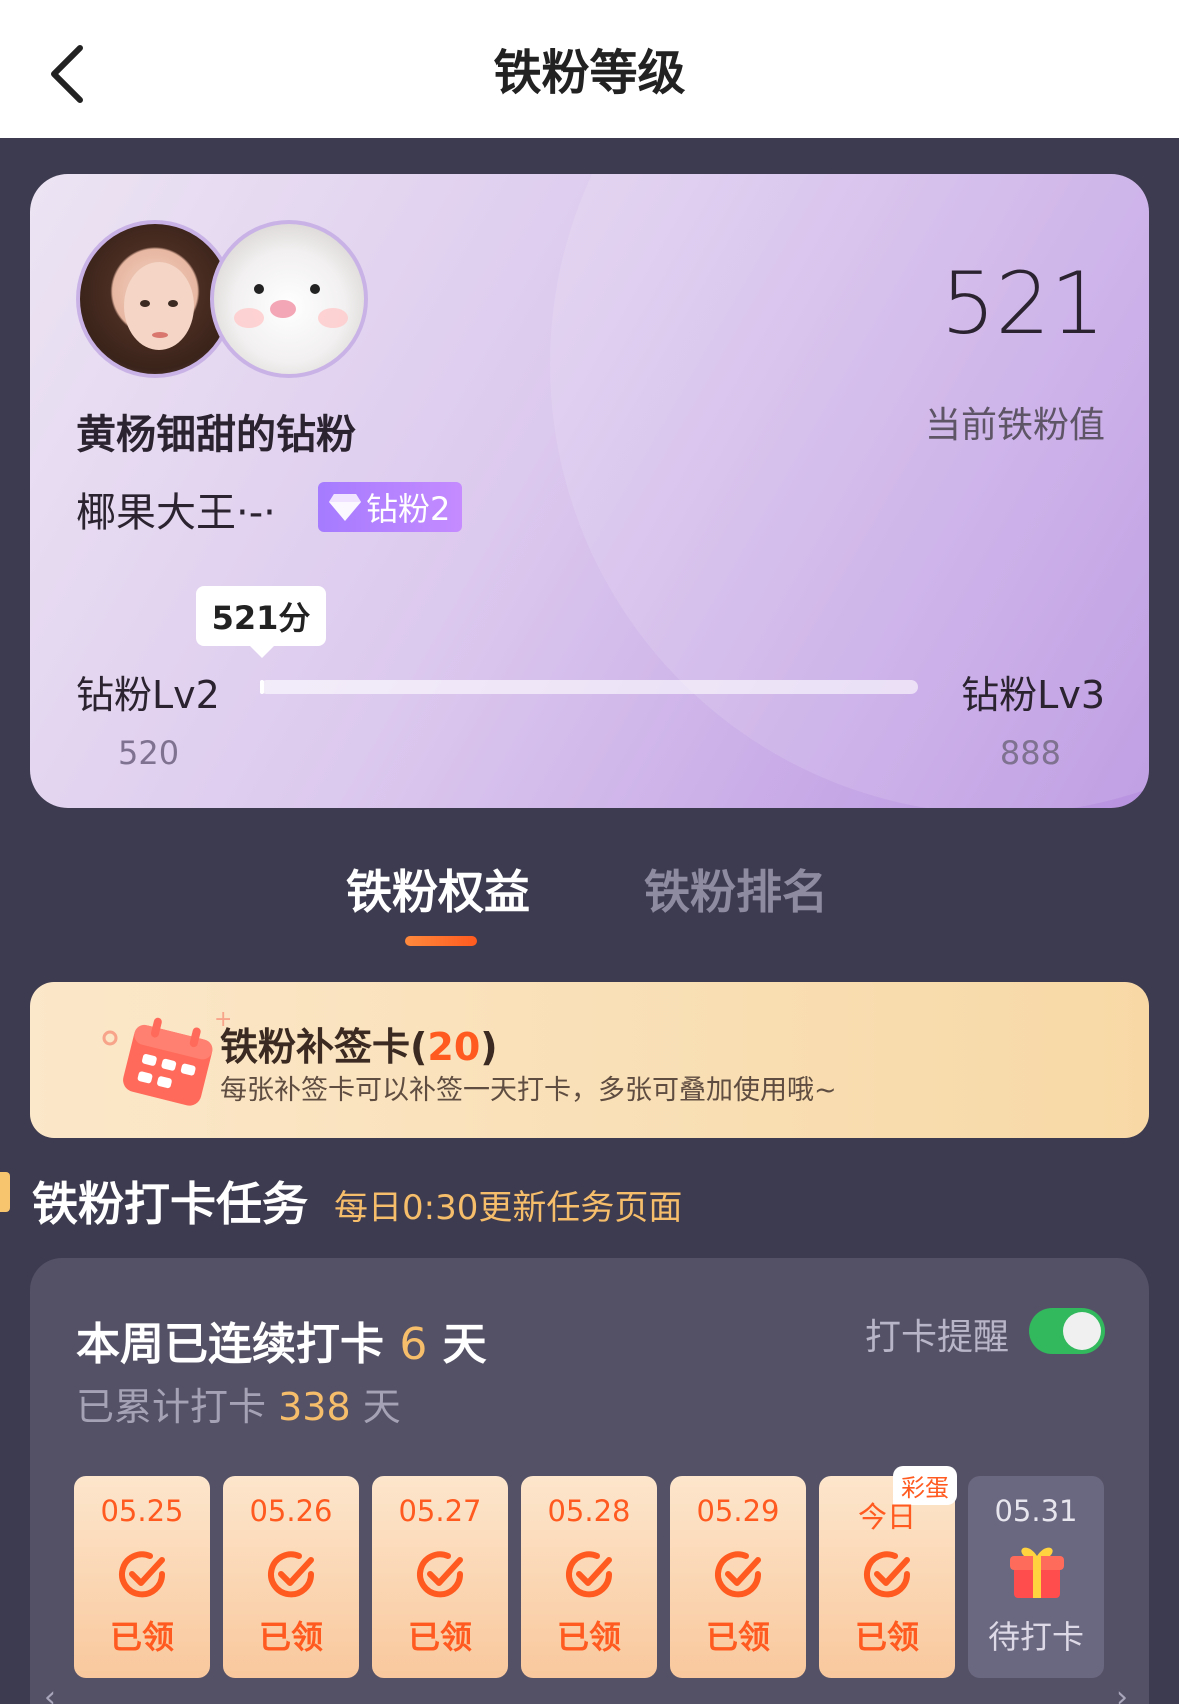 This screenshot has height=1704, width=1179. I want to click on checkin-day: 05.29 已领, so click(738, 1577).